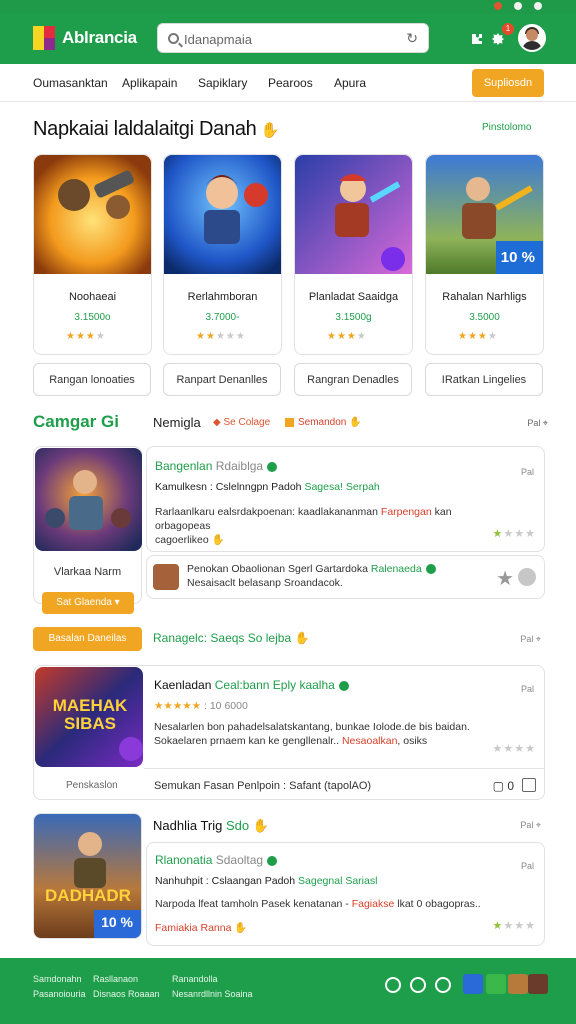 The height and width of the screenshot is (1024, 576). What do you see at coordinates (57, 979) in the screenshot?
I see `footer-link: Samdonahn` at bounding box center [57, 979].